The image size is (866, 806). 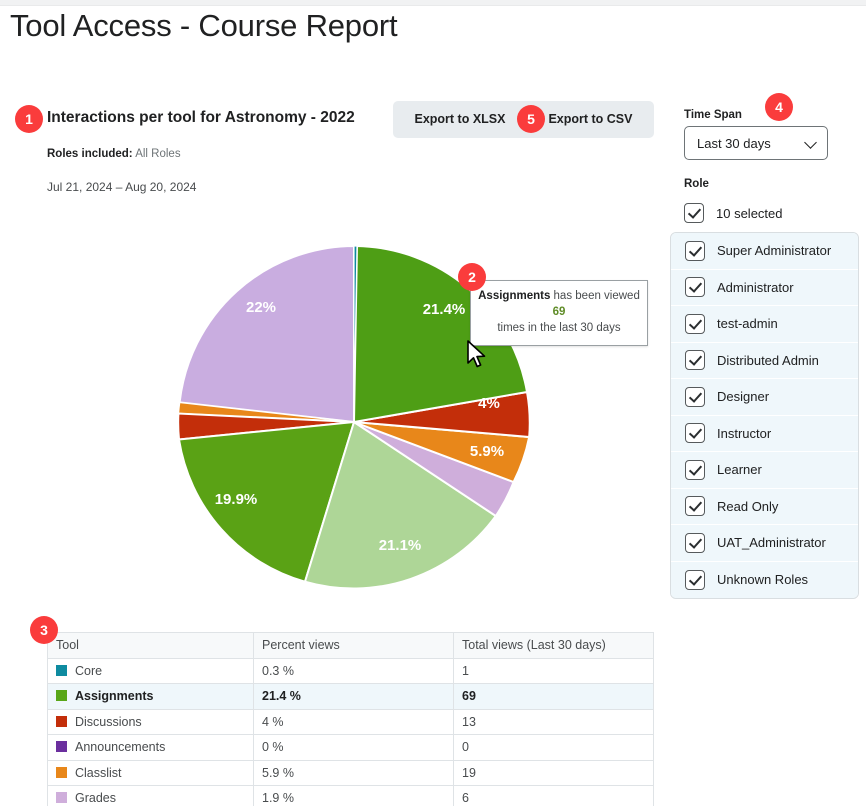 I want to click on table-cell-percent: 1.9 %, so click(x=353, y=795).